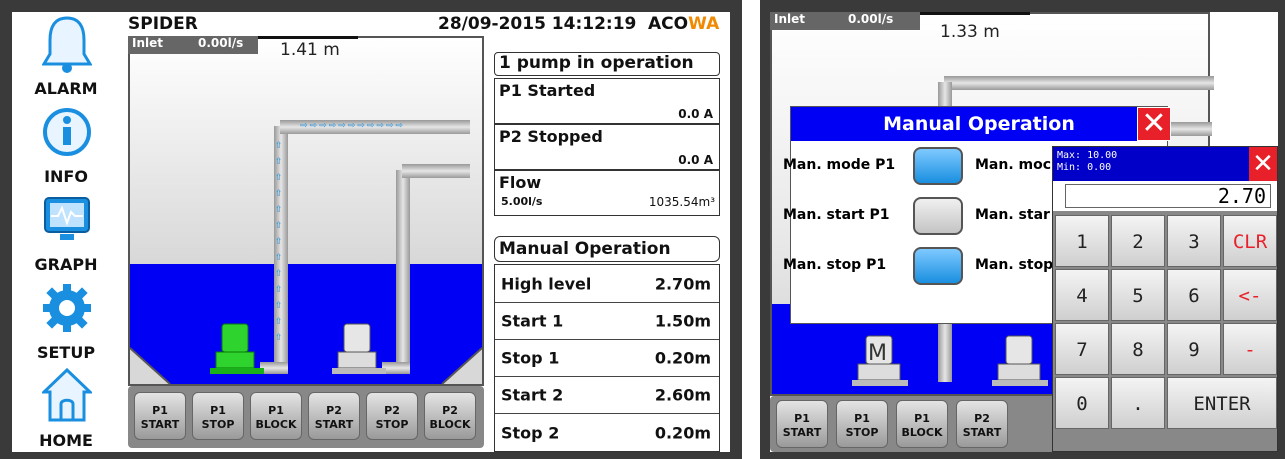 The width and height of the screenshot is (1285, 459). Describe the element at coordinates (695, 160) in the screenshot. I see `p2-current: 0.0 A` at that location.